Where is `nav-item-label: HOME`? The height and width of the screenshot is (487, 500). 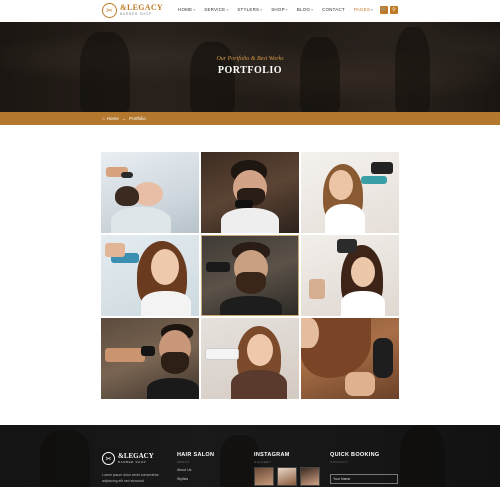
nav-item-label: HOME is located at coordinates (185, 9).